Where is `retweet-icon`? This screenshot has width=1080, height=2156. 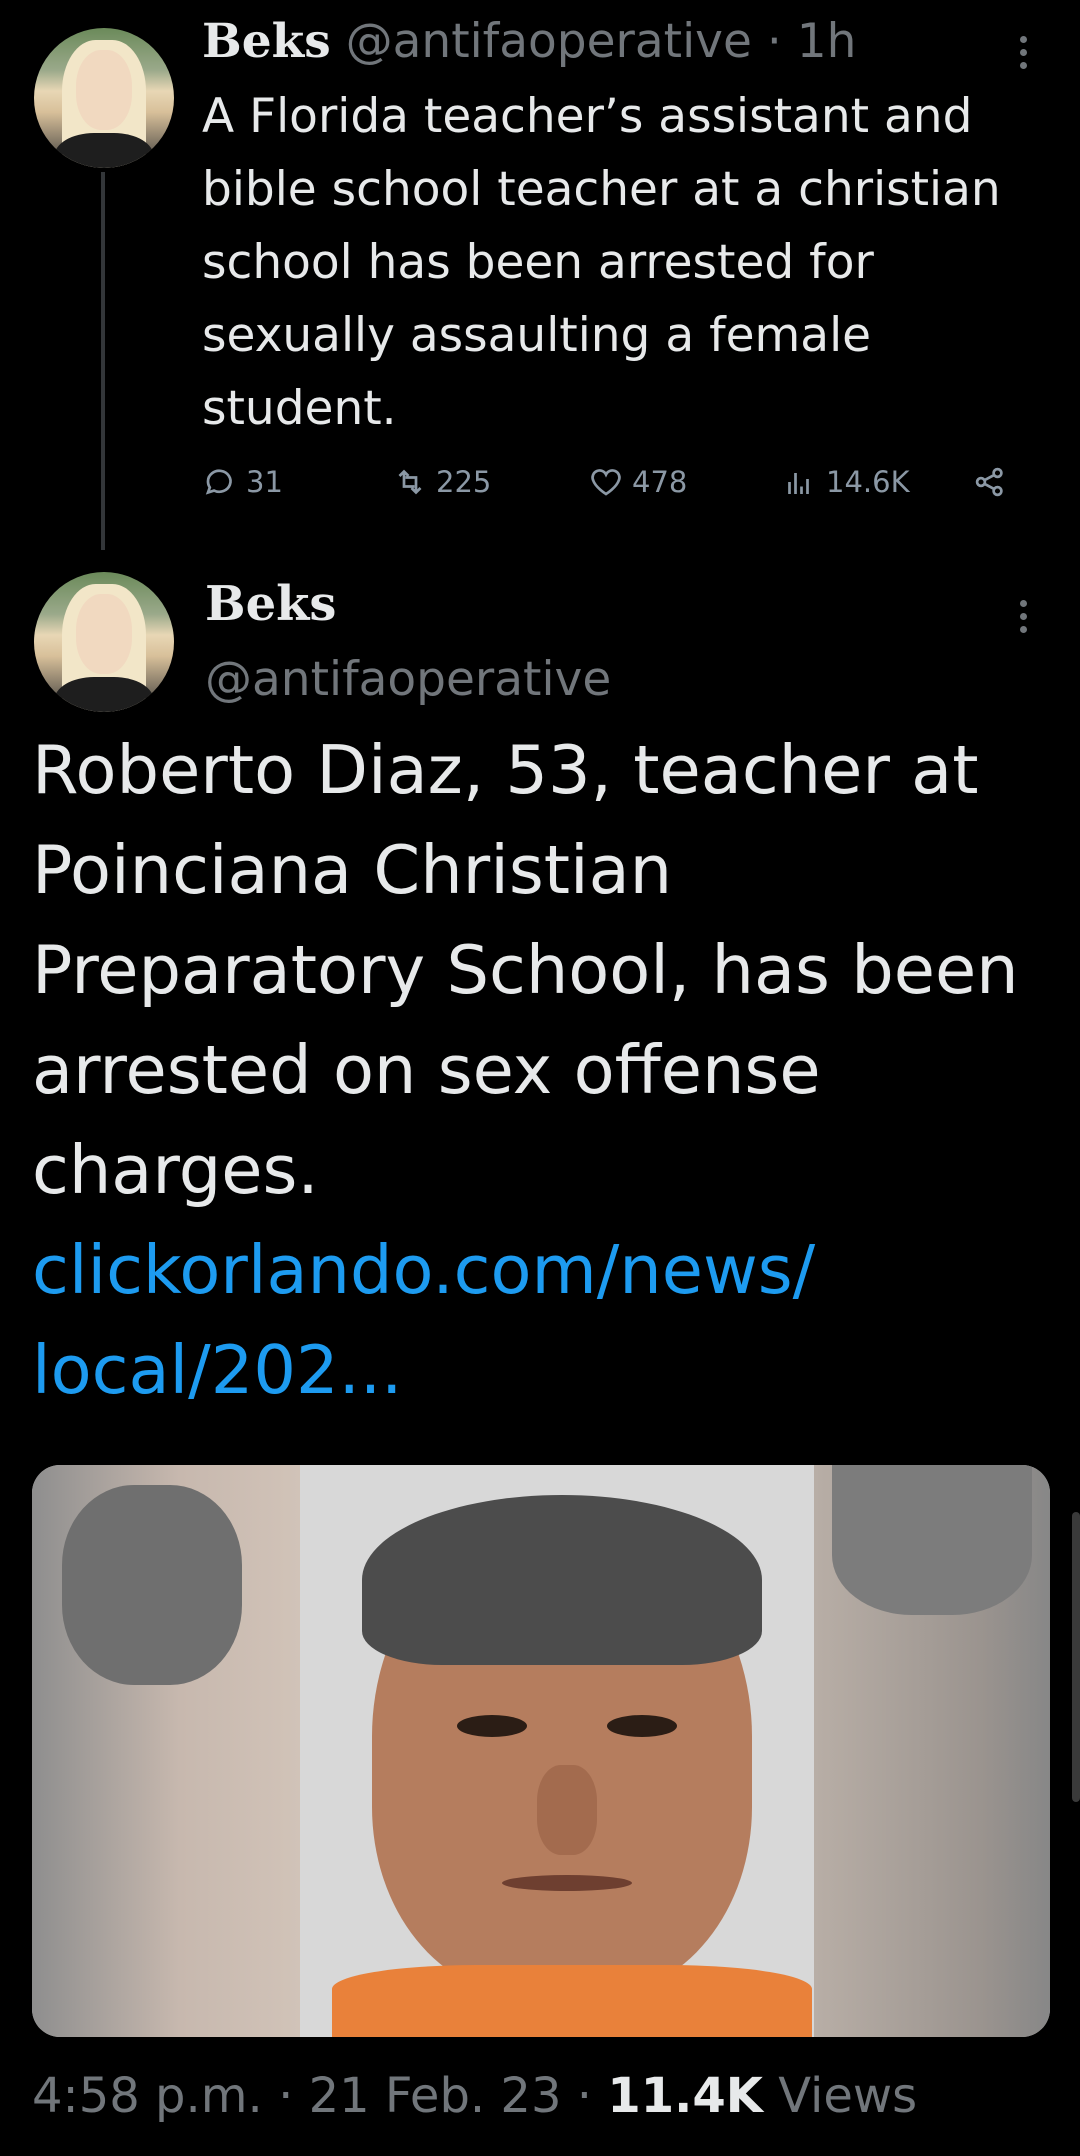
retweet-icon is located at coordinates (410, 482).